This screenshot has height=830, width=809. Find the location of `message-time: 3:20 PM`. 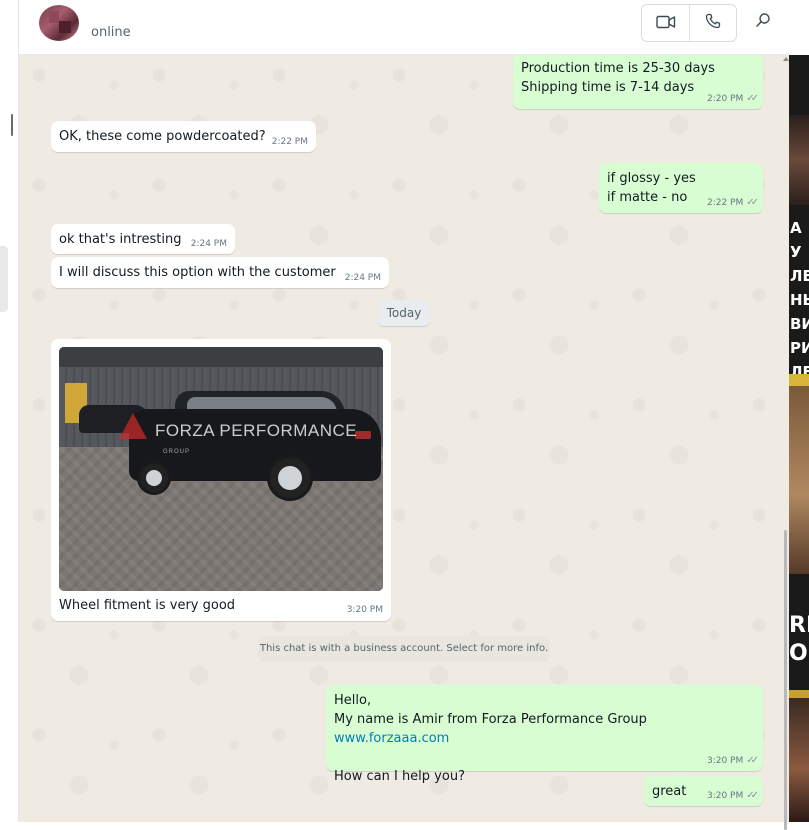

message-time: 3:20 PM is located at coordinates (364, 610).